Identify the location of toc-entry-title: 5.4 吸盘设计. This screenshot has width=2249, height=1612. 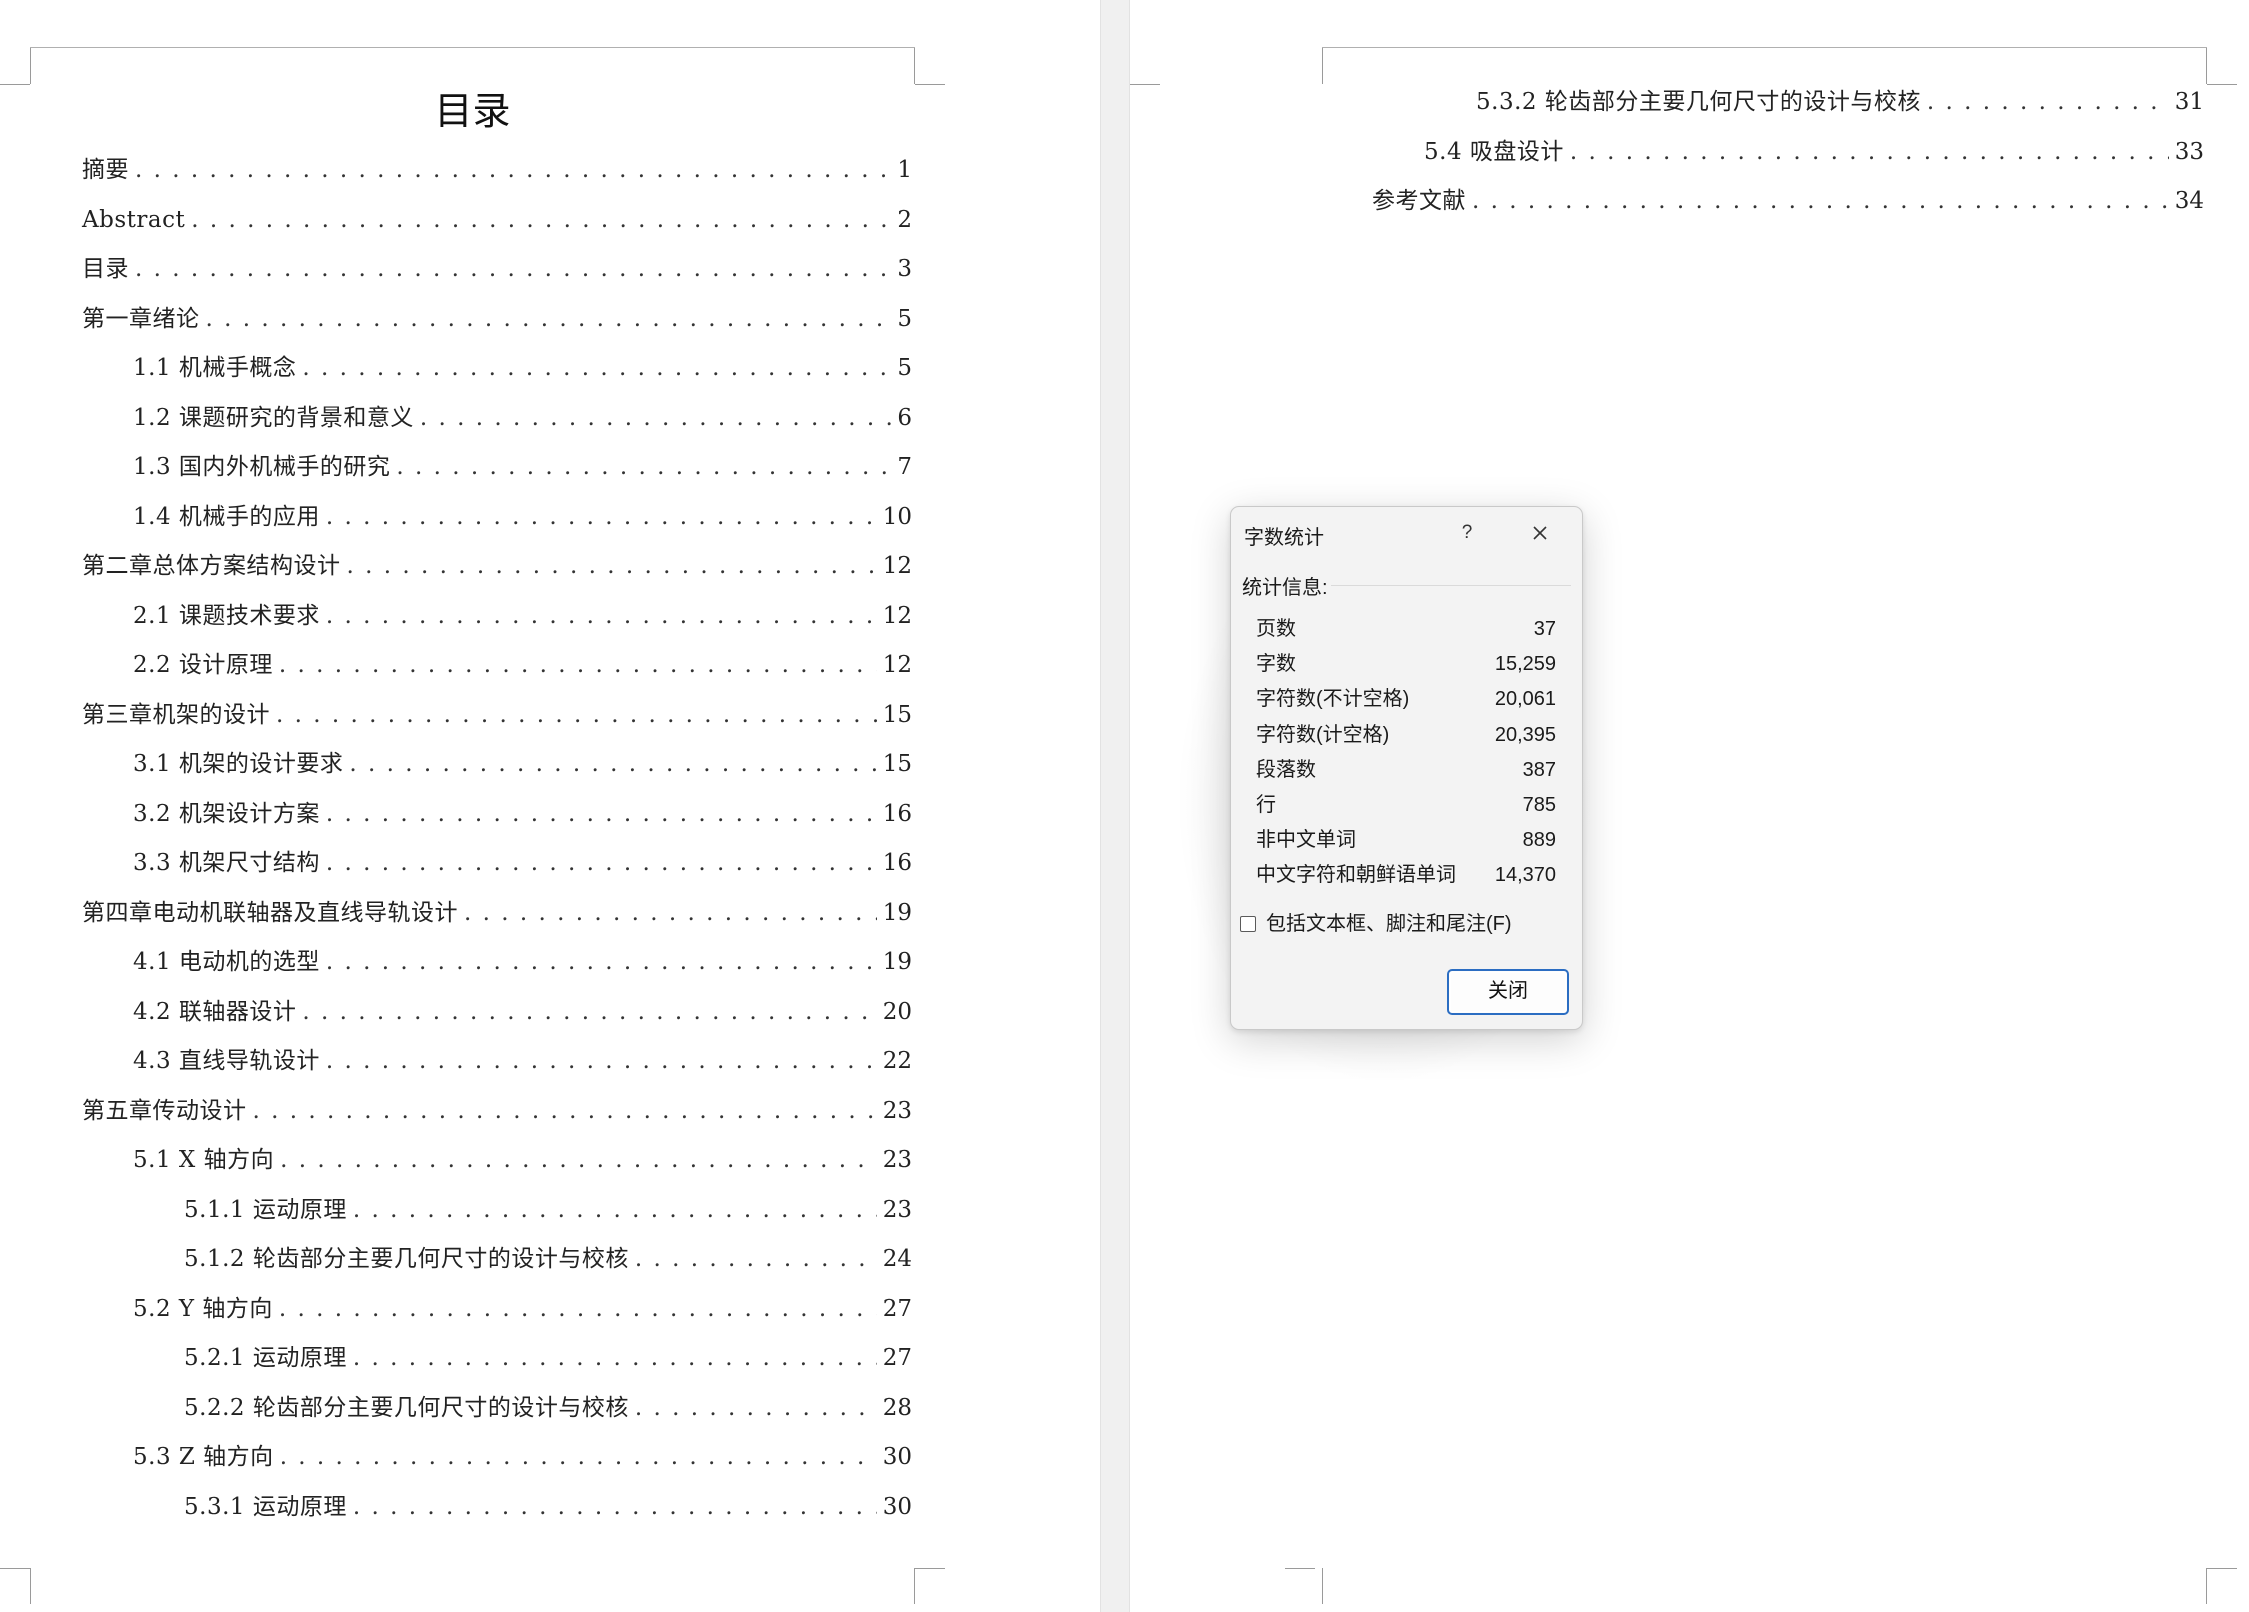
(1494, 151).